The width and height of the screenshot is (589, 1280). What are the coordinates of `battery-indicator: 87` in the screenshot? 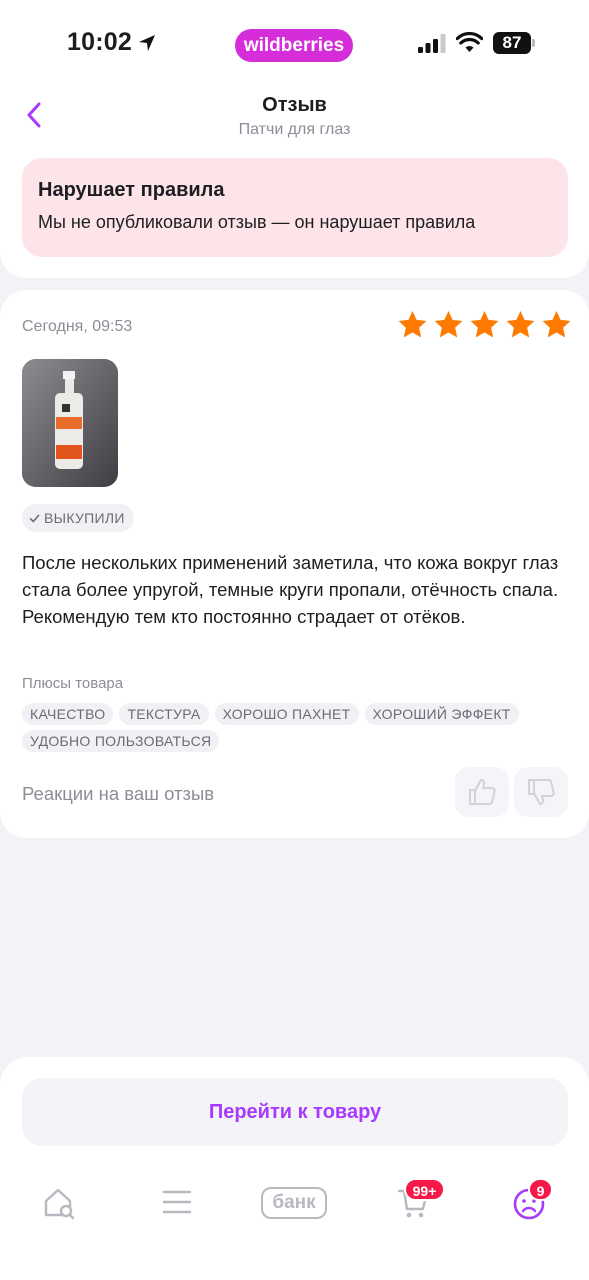 It's located at (514, 43).